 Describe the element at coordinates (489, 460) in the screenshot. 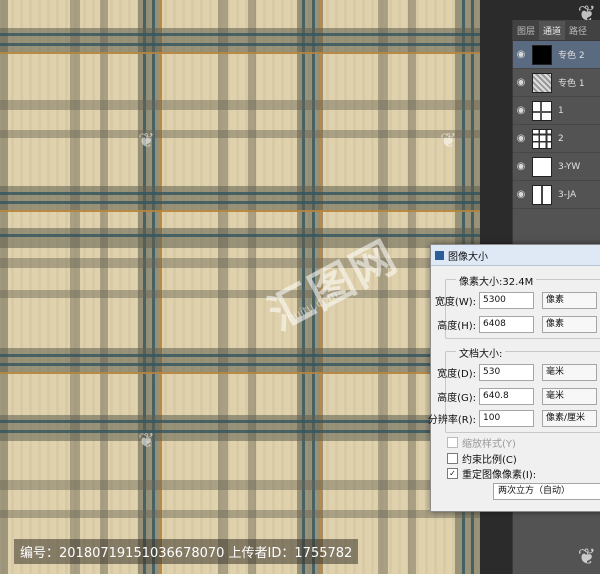

I see `constrain-label: 约束比例(C)` at that location.